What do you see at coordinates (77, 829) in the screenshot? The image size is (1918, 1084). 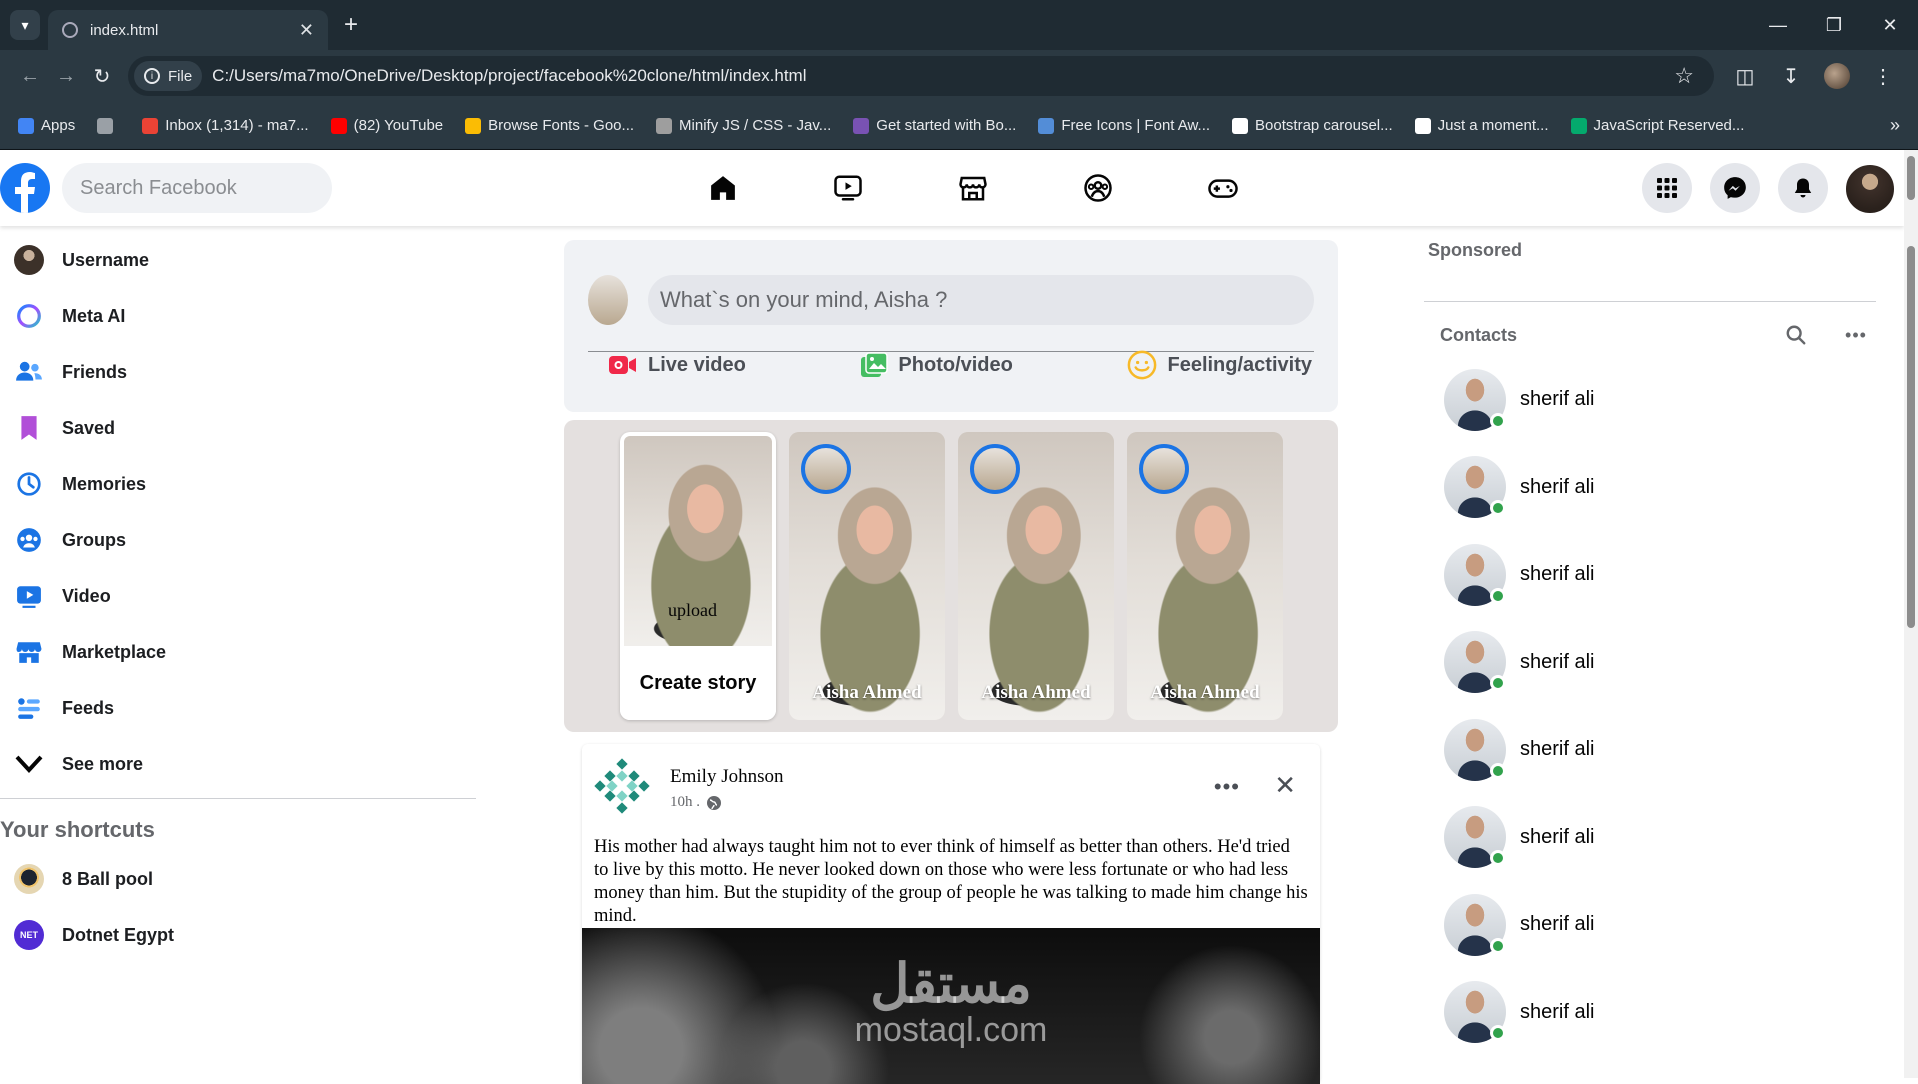 I see `shortcuts-title: Your shortcuts` at bounding box center [77, 829].